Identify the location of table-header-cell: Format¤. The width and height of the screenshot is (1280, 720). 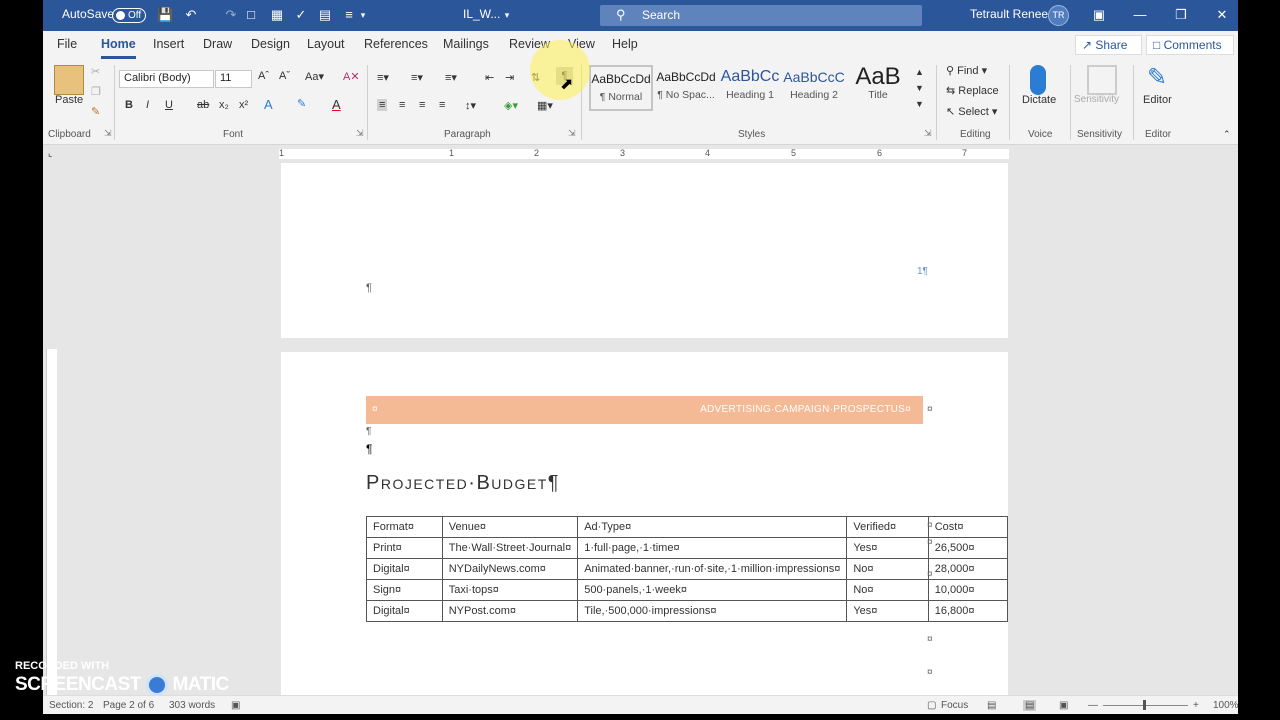
(404, 527).